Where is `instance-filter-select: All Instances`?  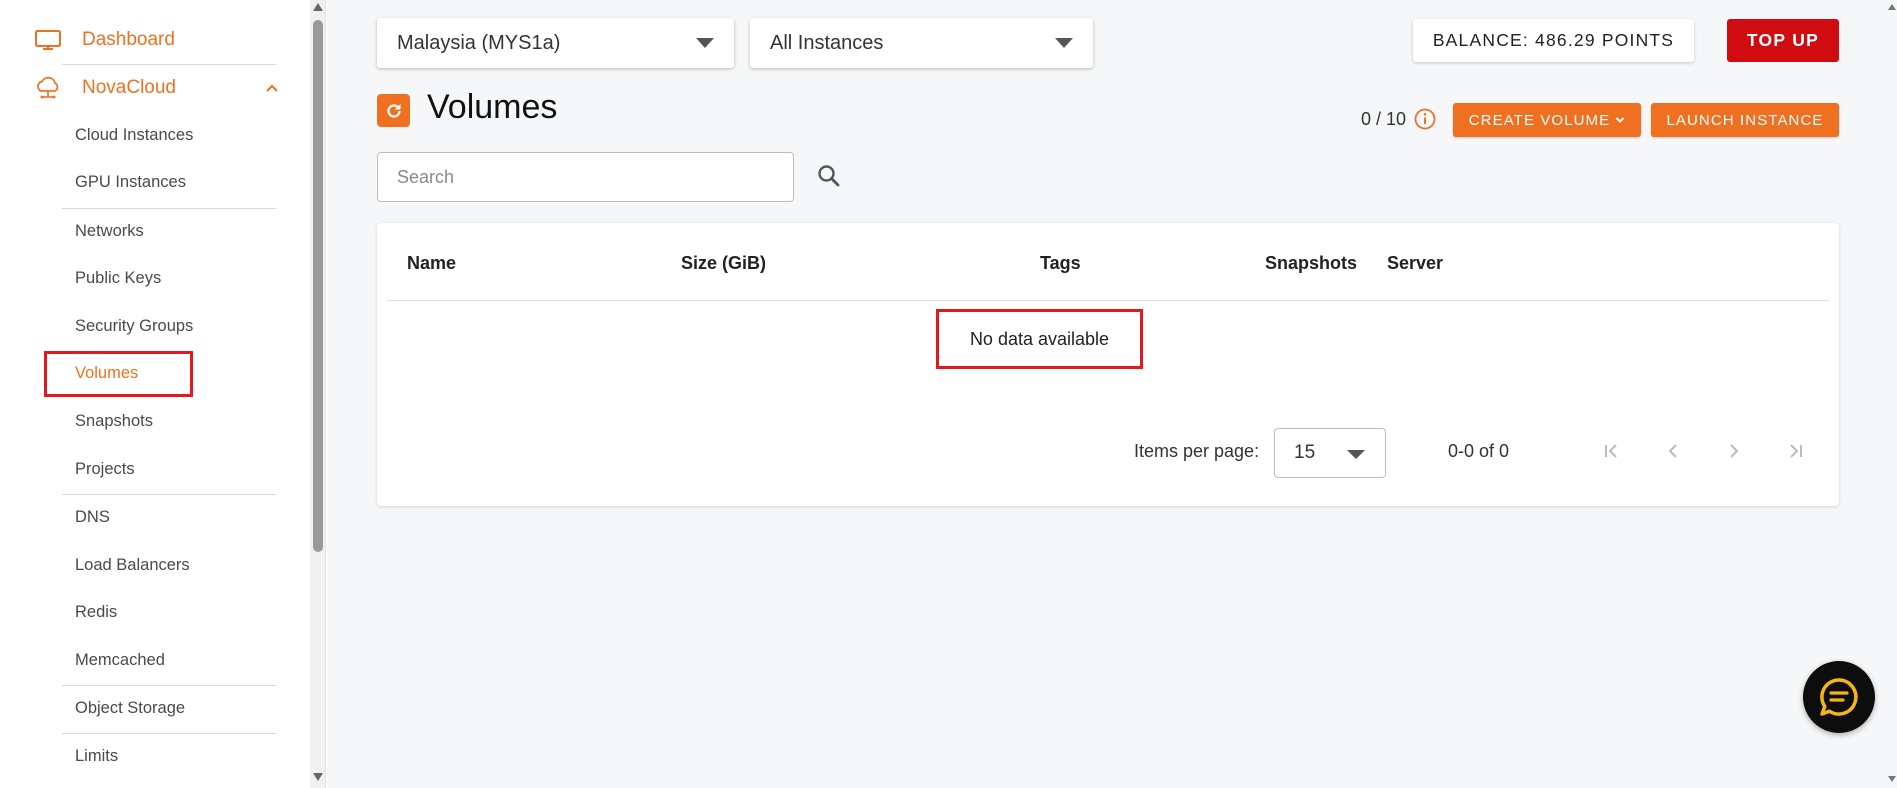 instance-filter-select: All Instances is located at coordinates (921, 43).